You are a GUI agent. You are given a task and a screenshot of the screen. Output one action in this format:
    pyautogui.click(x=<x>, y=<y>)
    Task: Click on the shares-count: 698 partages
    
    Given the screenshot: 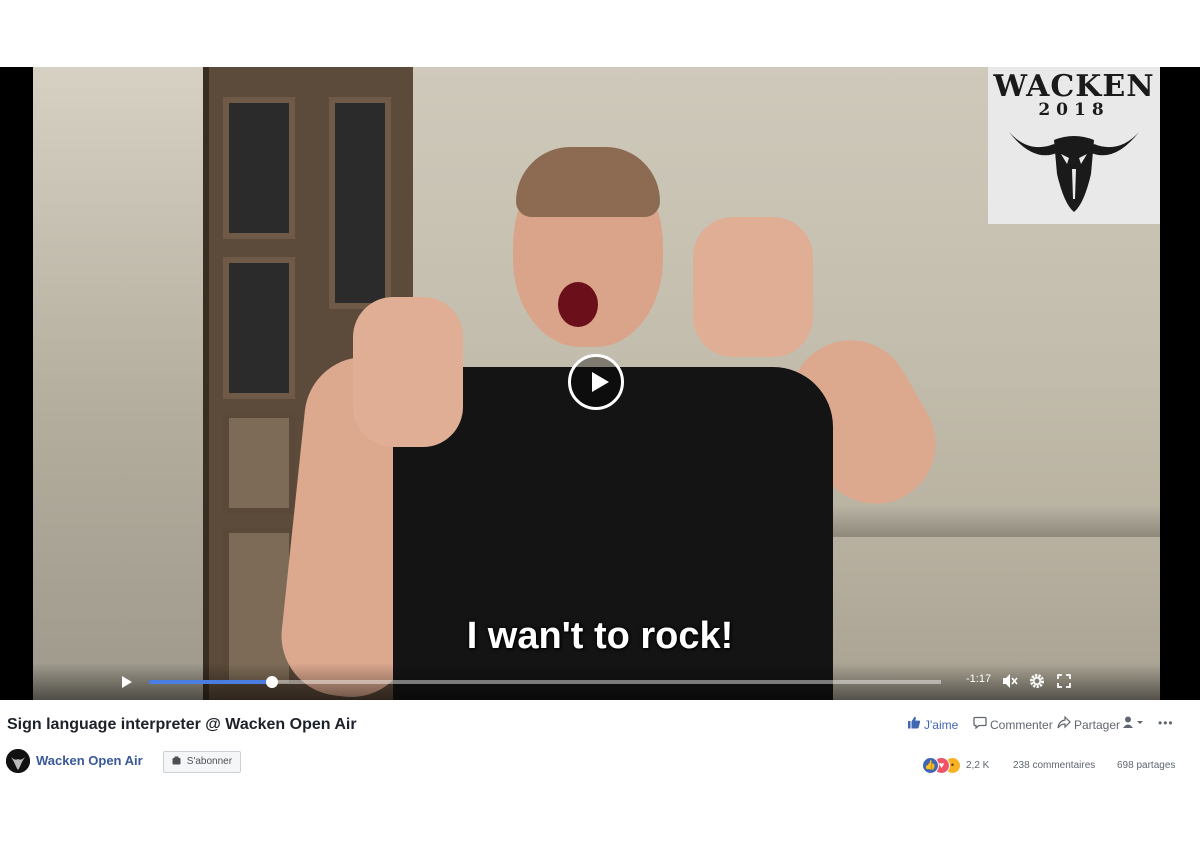 What is the action you would take?
    pyautogui.click(x=1146, y=765)
    